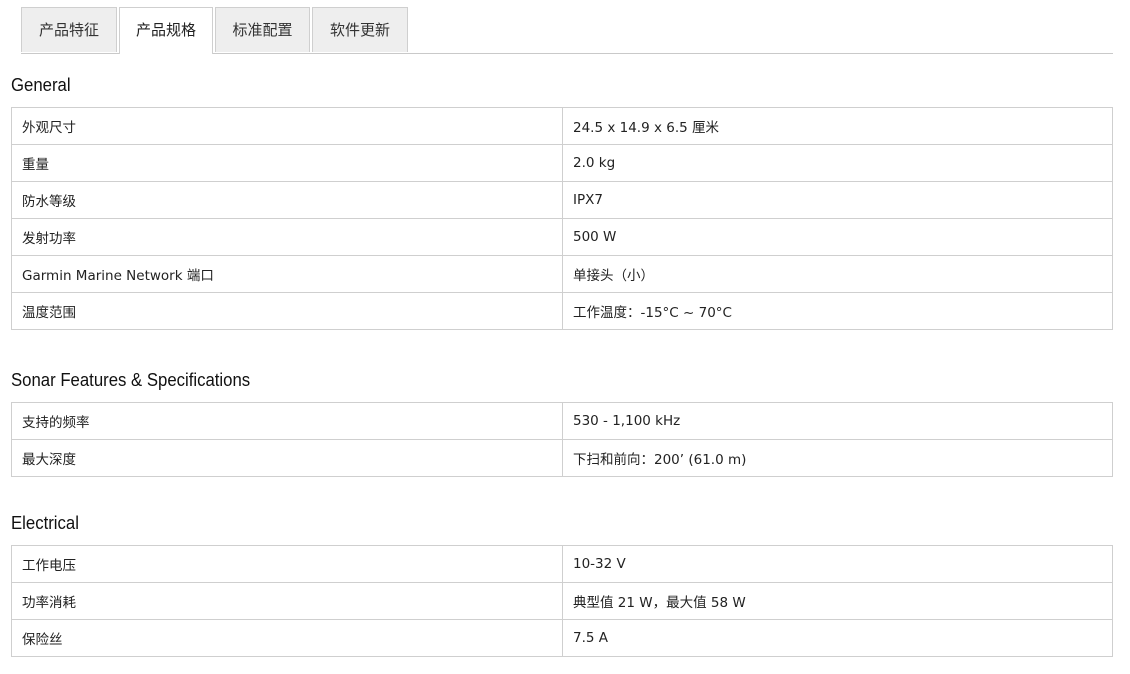 The width and height of the screenshot is (1130, 674). Describe the element at coordinates (287, 237) in the screenshot. I see `spec-label: 发射功率` at that location.